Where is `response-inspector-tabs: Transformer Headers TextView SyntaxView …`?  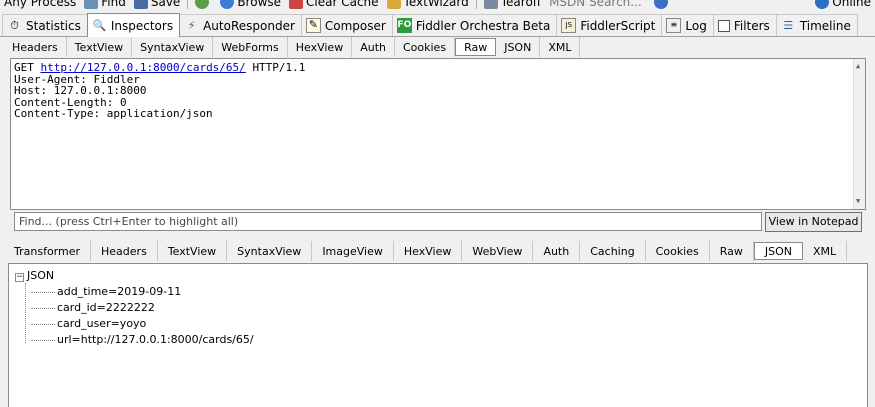 response-inspector-tabs: Transformer Headers TextView SyntaxView … is located at coordinates (426, 251).